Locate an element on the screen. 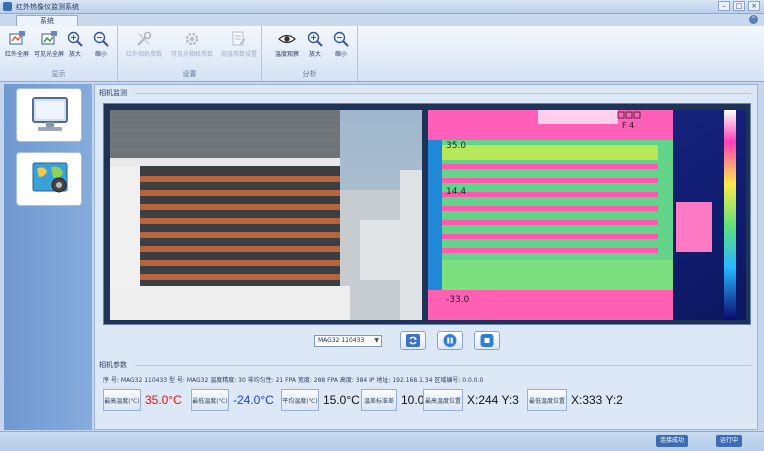 The image size is (764, 451). max-pos-button: 最高温度位置 is located at coordinates (443, 400).